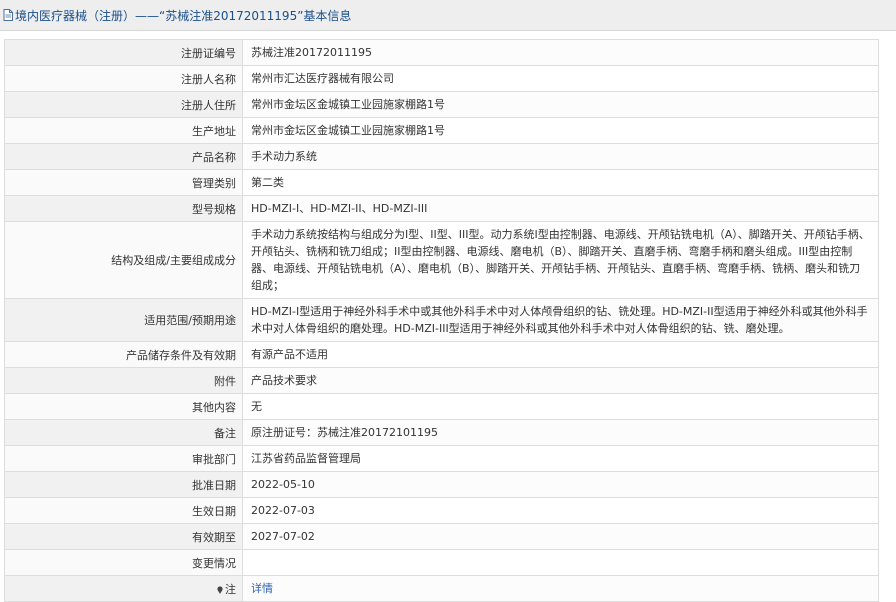  What do you see at coordinates (123, 484) in the screenshot?
I see `row-label: 批准日期` at bounding box center [123, 484].